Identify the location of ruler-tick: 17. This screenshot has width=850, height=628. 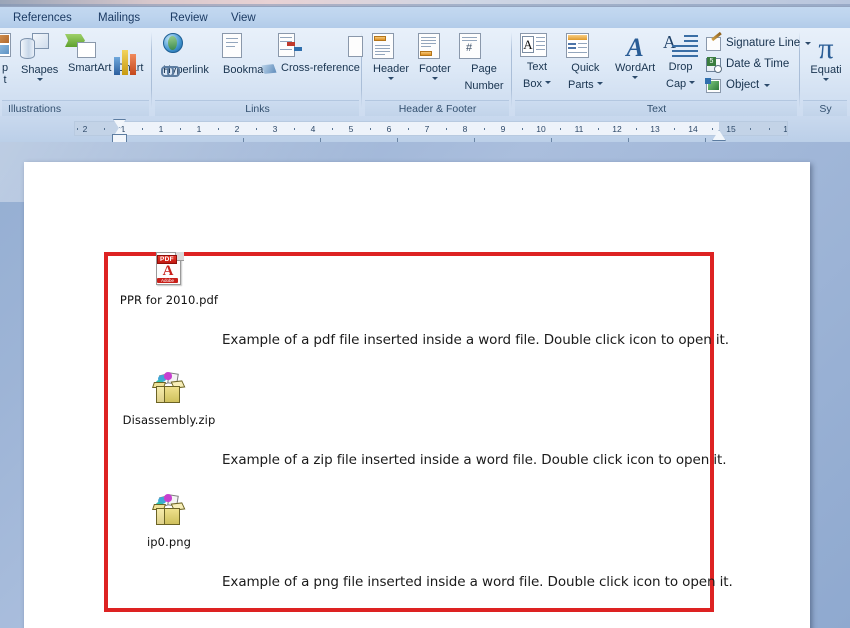
(785, 129).